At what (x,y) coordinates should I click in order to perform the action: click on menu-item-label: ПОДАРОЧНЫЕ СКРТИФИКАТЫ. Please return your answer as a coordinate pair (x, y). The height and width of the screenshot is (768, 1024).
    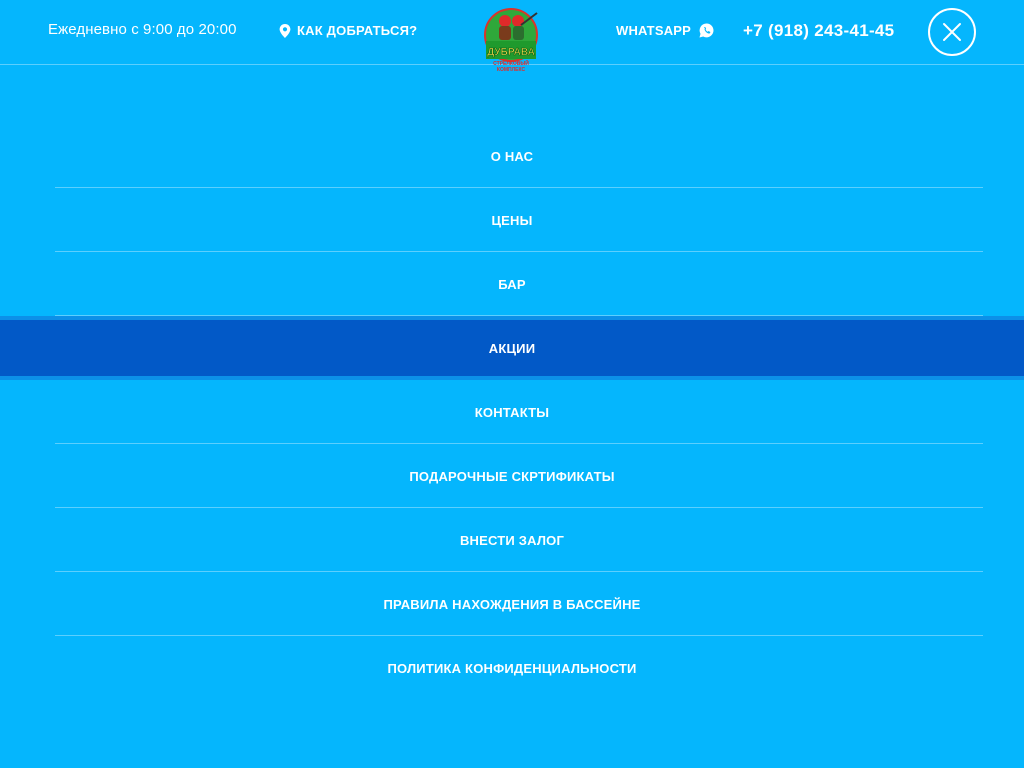
    Looking at the image, I should click on (512, 476).